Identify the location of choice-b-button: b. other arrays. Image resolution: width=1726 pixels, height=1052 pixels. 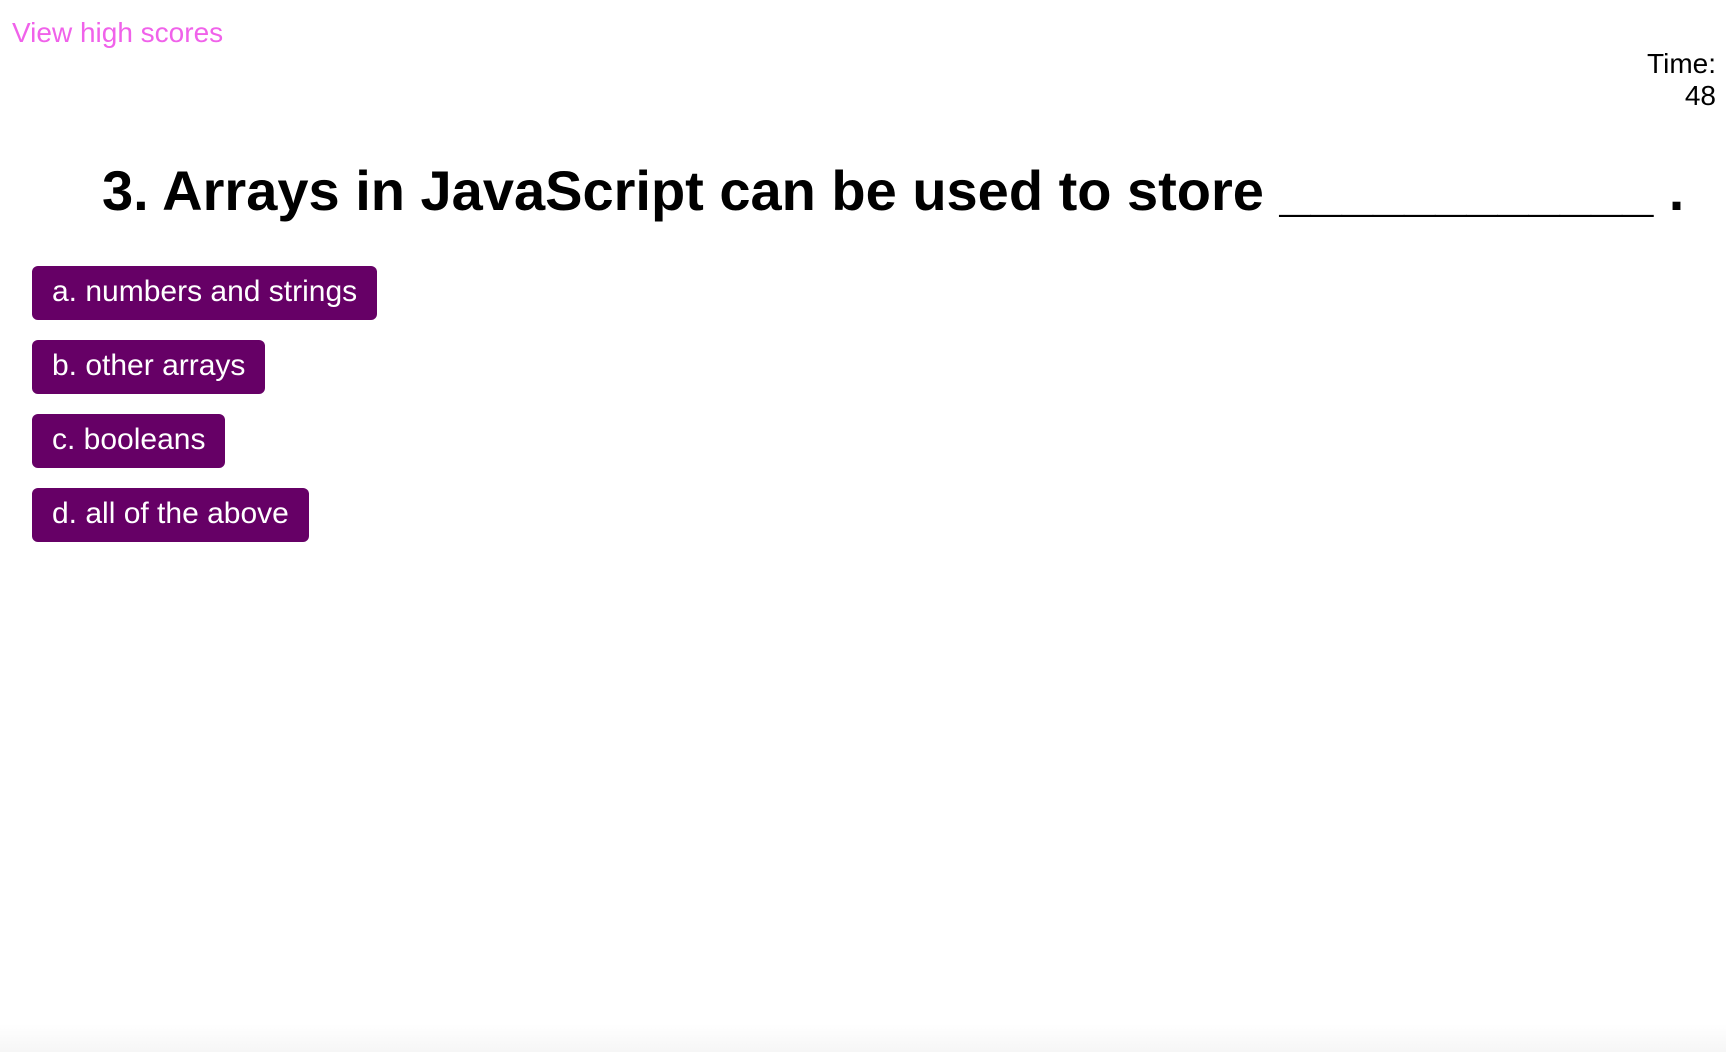
(149, 367).